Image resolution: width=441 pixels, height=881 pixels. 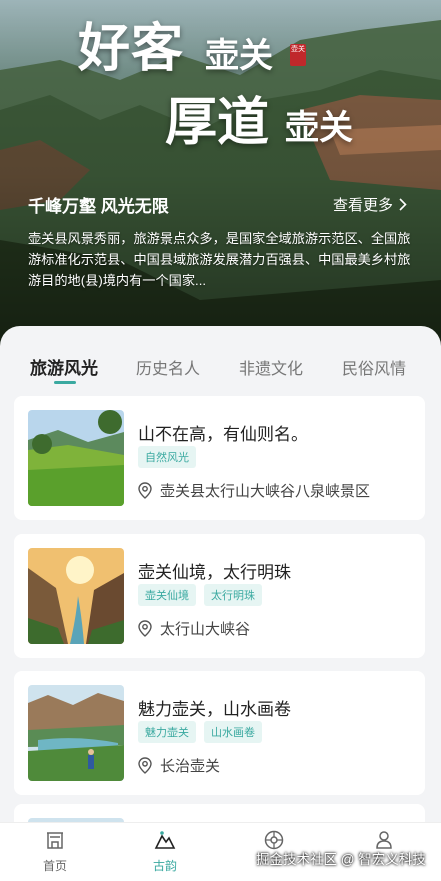 I want to click on card-tags: 壶关仙境 太行明珠, so click(x=200, y=595).